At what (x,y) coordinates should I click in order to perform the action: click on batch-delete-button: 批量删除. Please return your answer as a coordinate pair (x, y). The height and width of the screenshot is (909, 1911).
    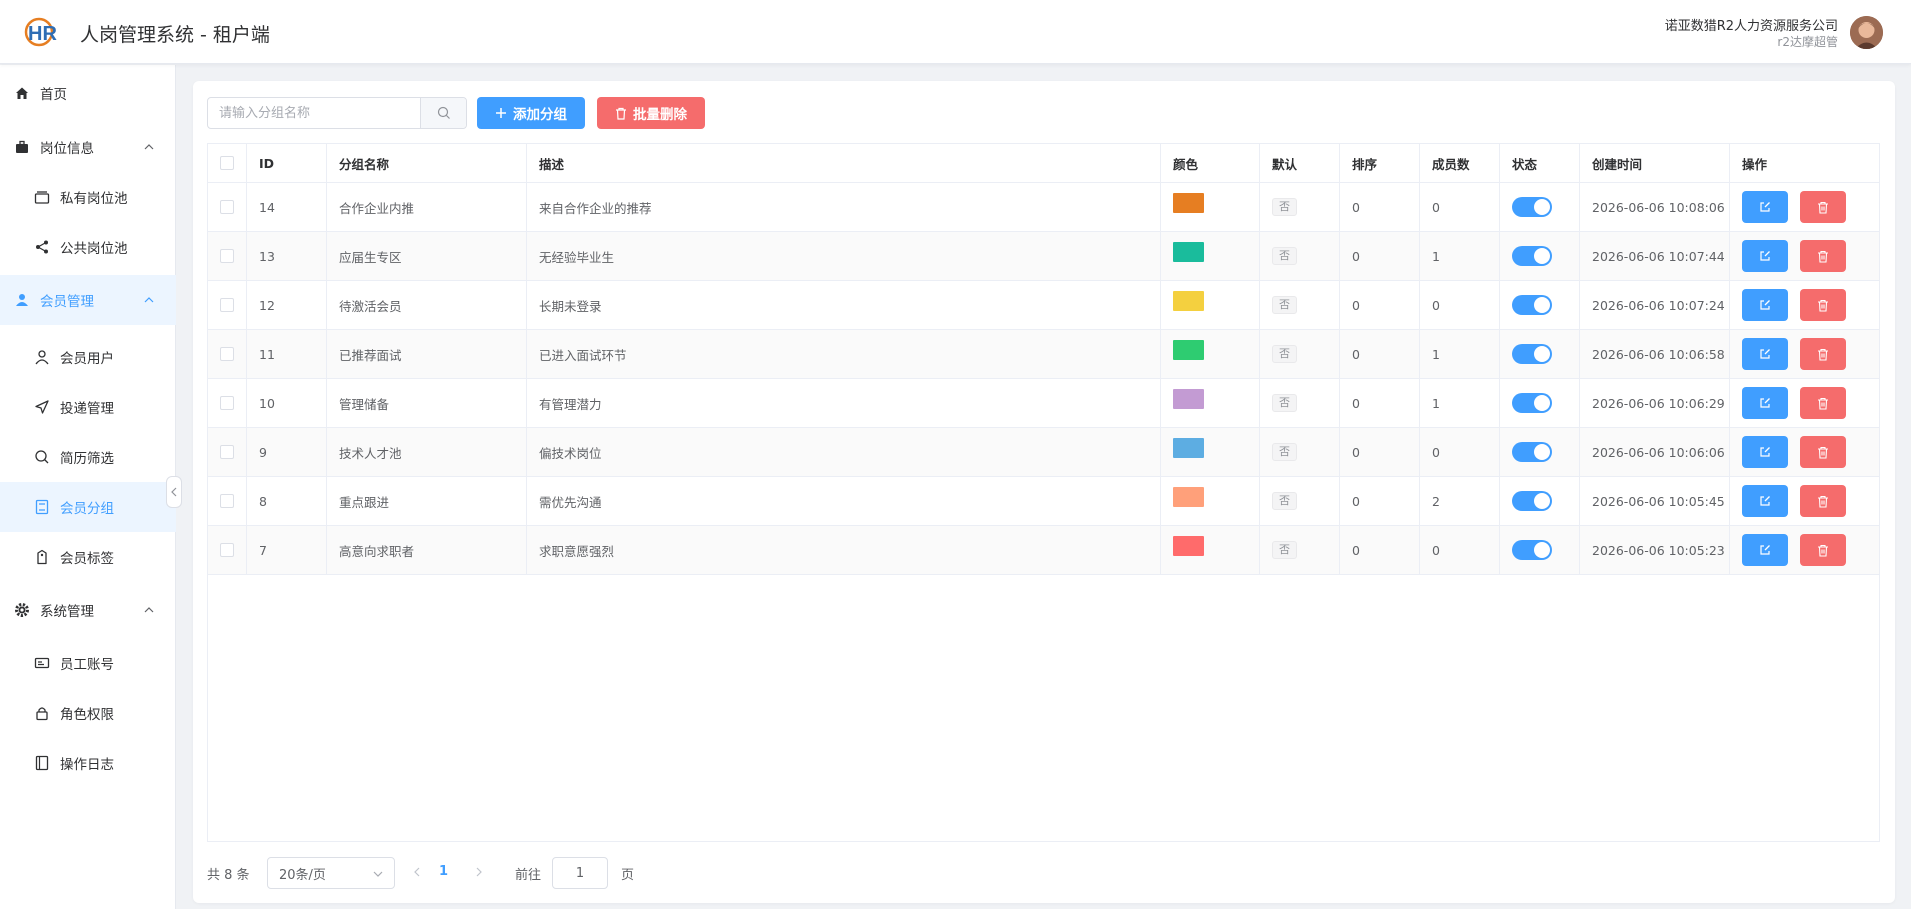
    Looking at the image, I should click on (651, 113).